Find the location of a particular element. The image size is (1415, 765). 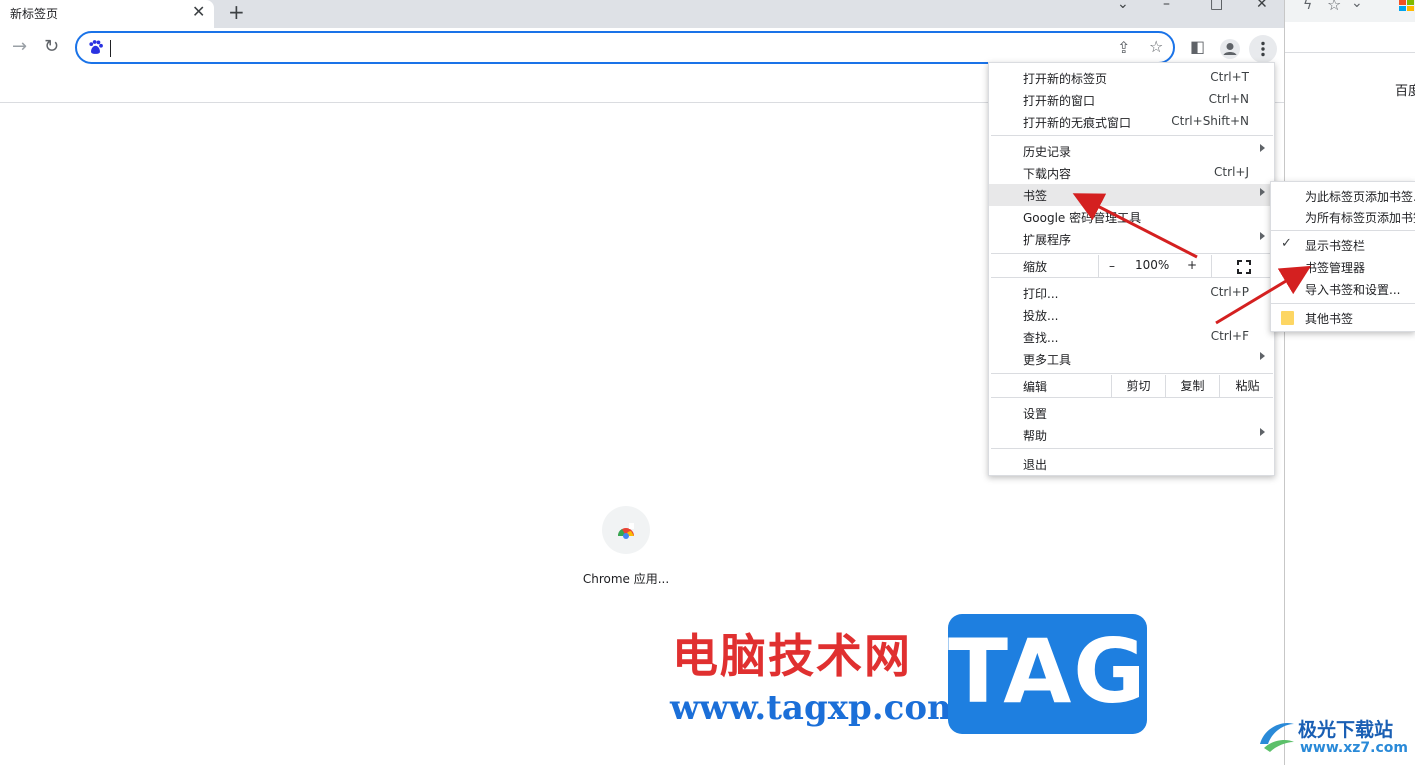

watermark-tag-text: TAG is located at coordinates (1048, 671).